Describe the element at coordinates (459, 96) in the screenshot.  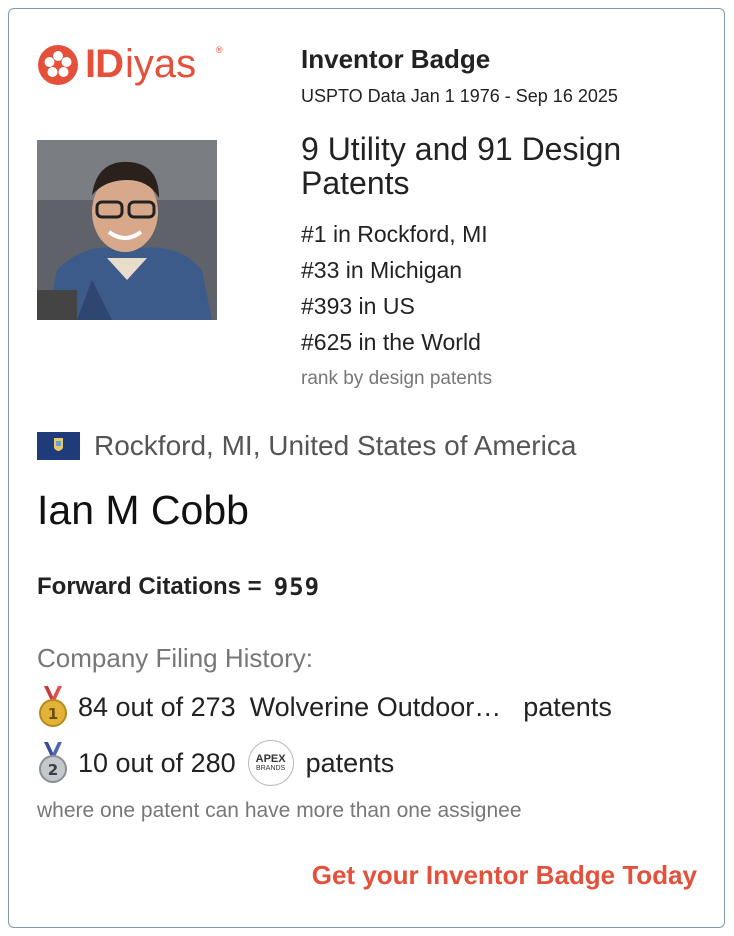
I see `data-range: USPTO Data Jan 1 1976 - Sep 16 2025` at that location.